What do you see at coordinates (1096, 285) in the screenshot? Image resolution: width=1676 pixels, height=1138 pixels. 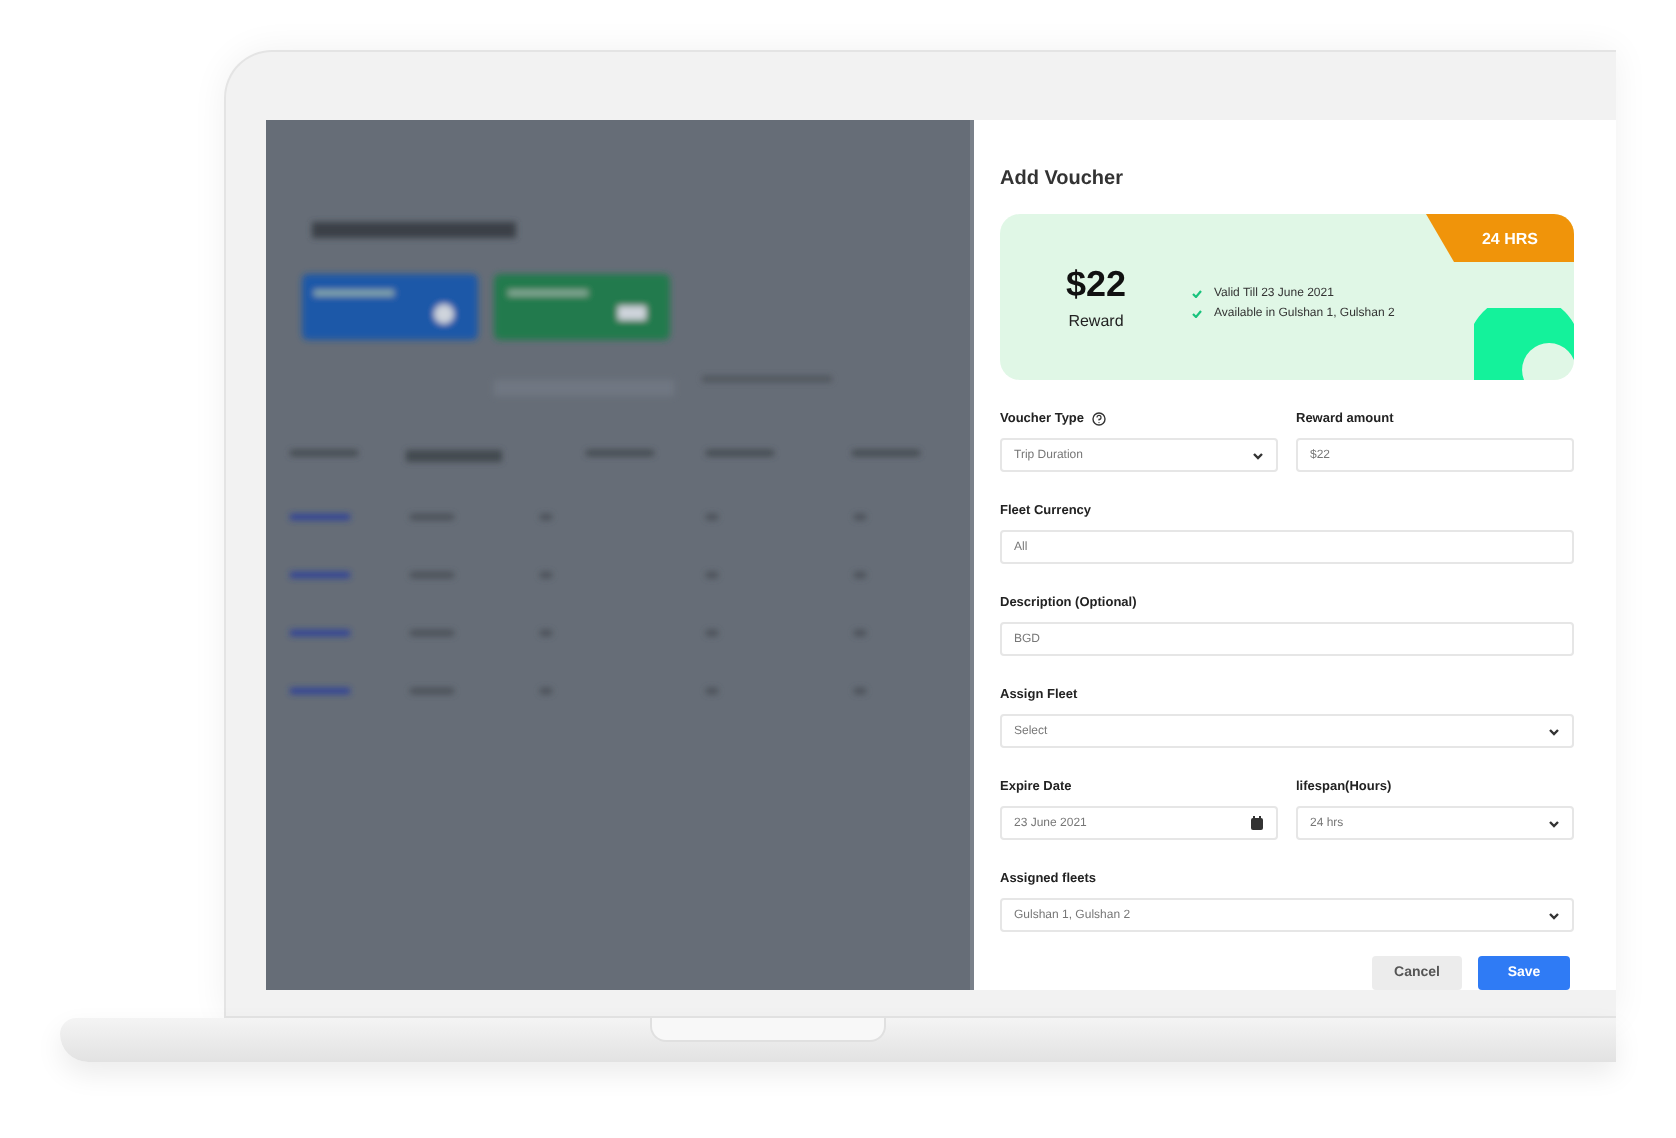 I see `reward-amount: $22` at bounding box center [1096, 285].